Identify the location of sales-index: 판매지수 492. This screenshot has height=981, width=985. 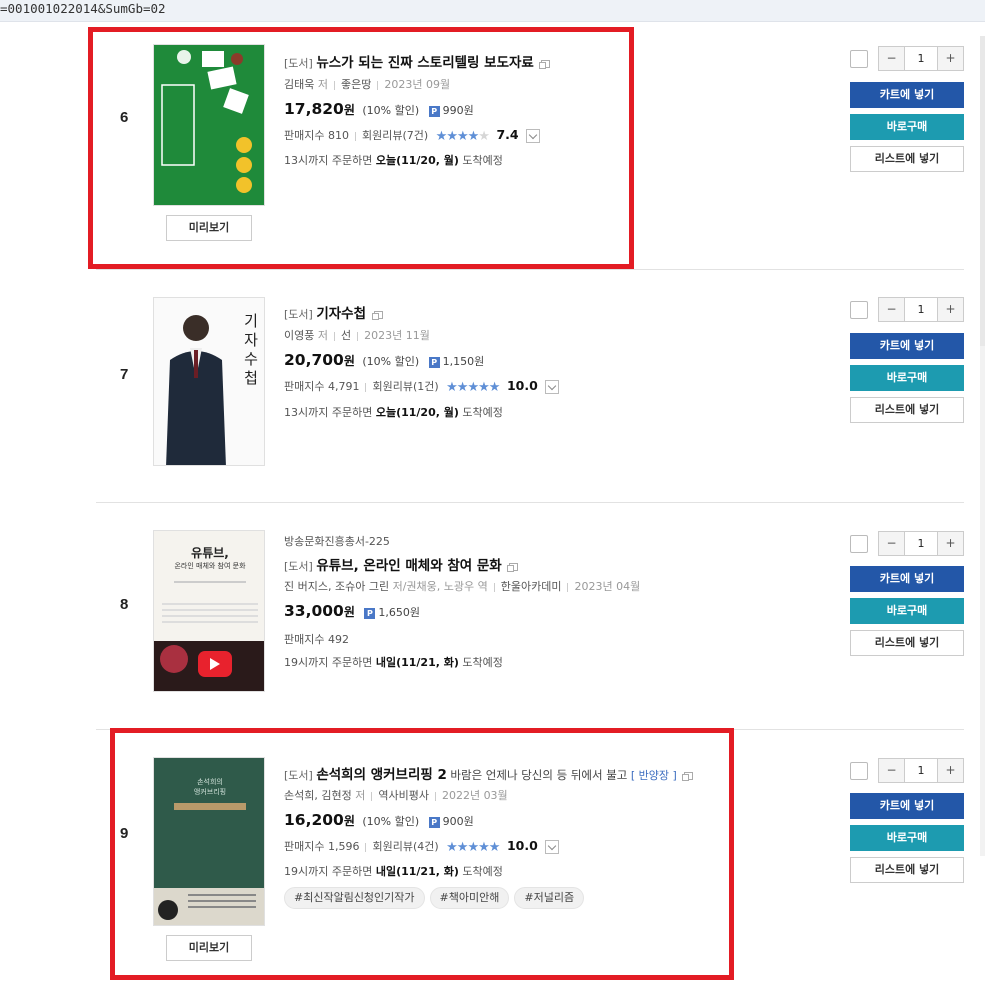
(316, 639).